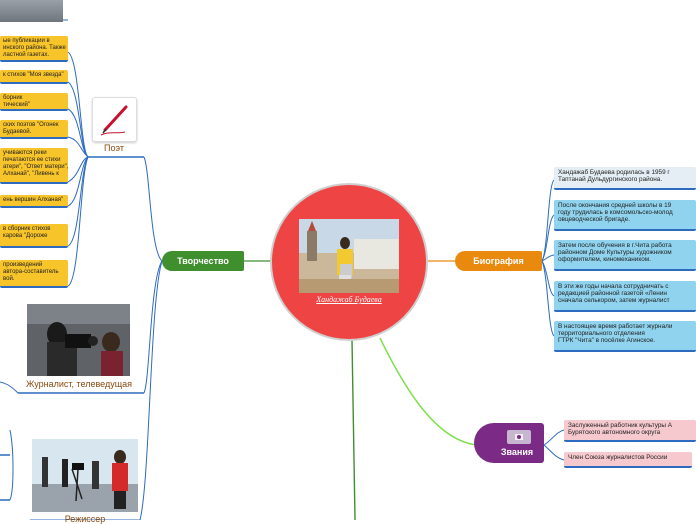  Describe the element at coordinates (628, 460) in the screenshot. I see `titles-leaf-2: Член Союза журналистов России` at that location.